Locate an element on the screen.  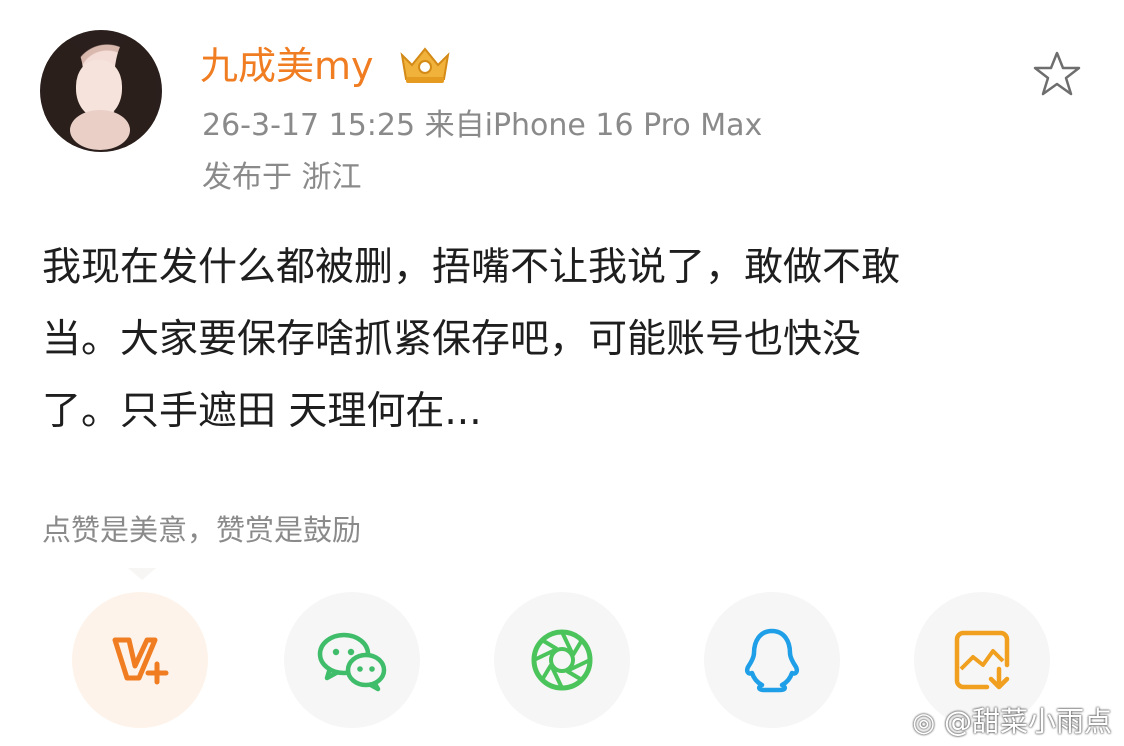
watermark: ◎ @甜菜小雨点 is located at coordinates (1012, 720).